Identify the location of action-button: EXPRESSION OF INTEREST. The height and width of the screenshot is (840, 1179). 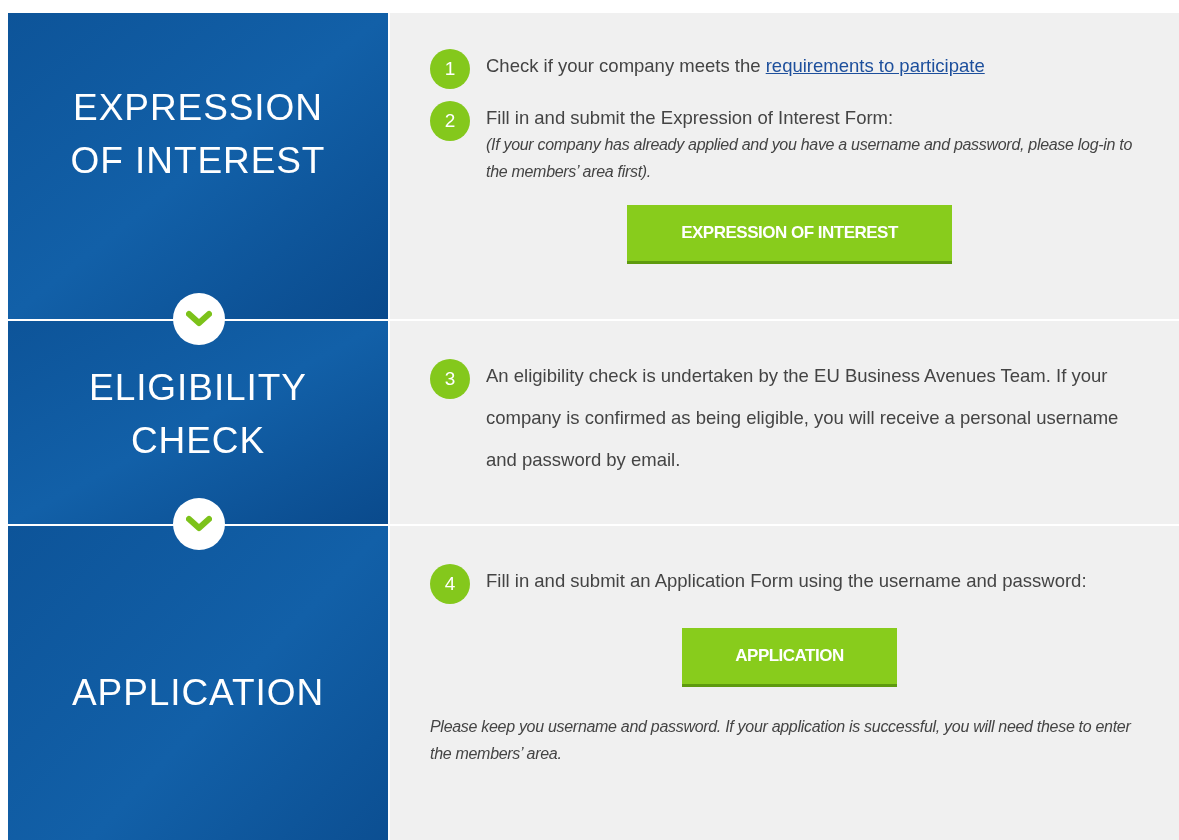
(789, 234).